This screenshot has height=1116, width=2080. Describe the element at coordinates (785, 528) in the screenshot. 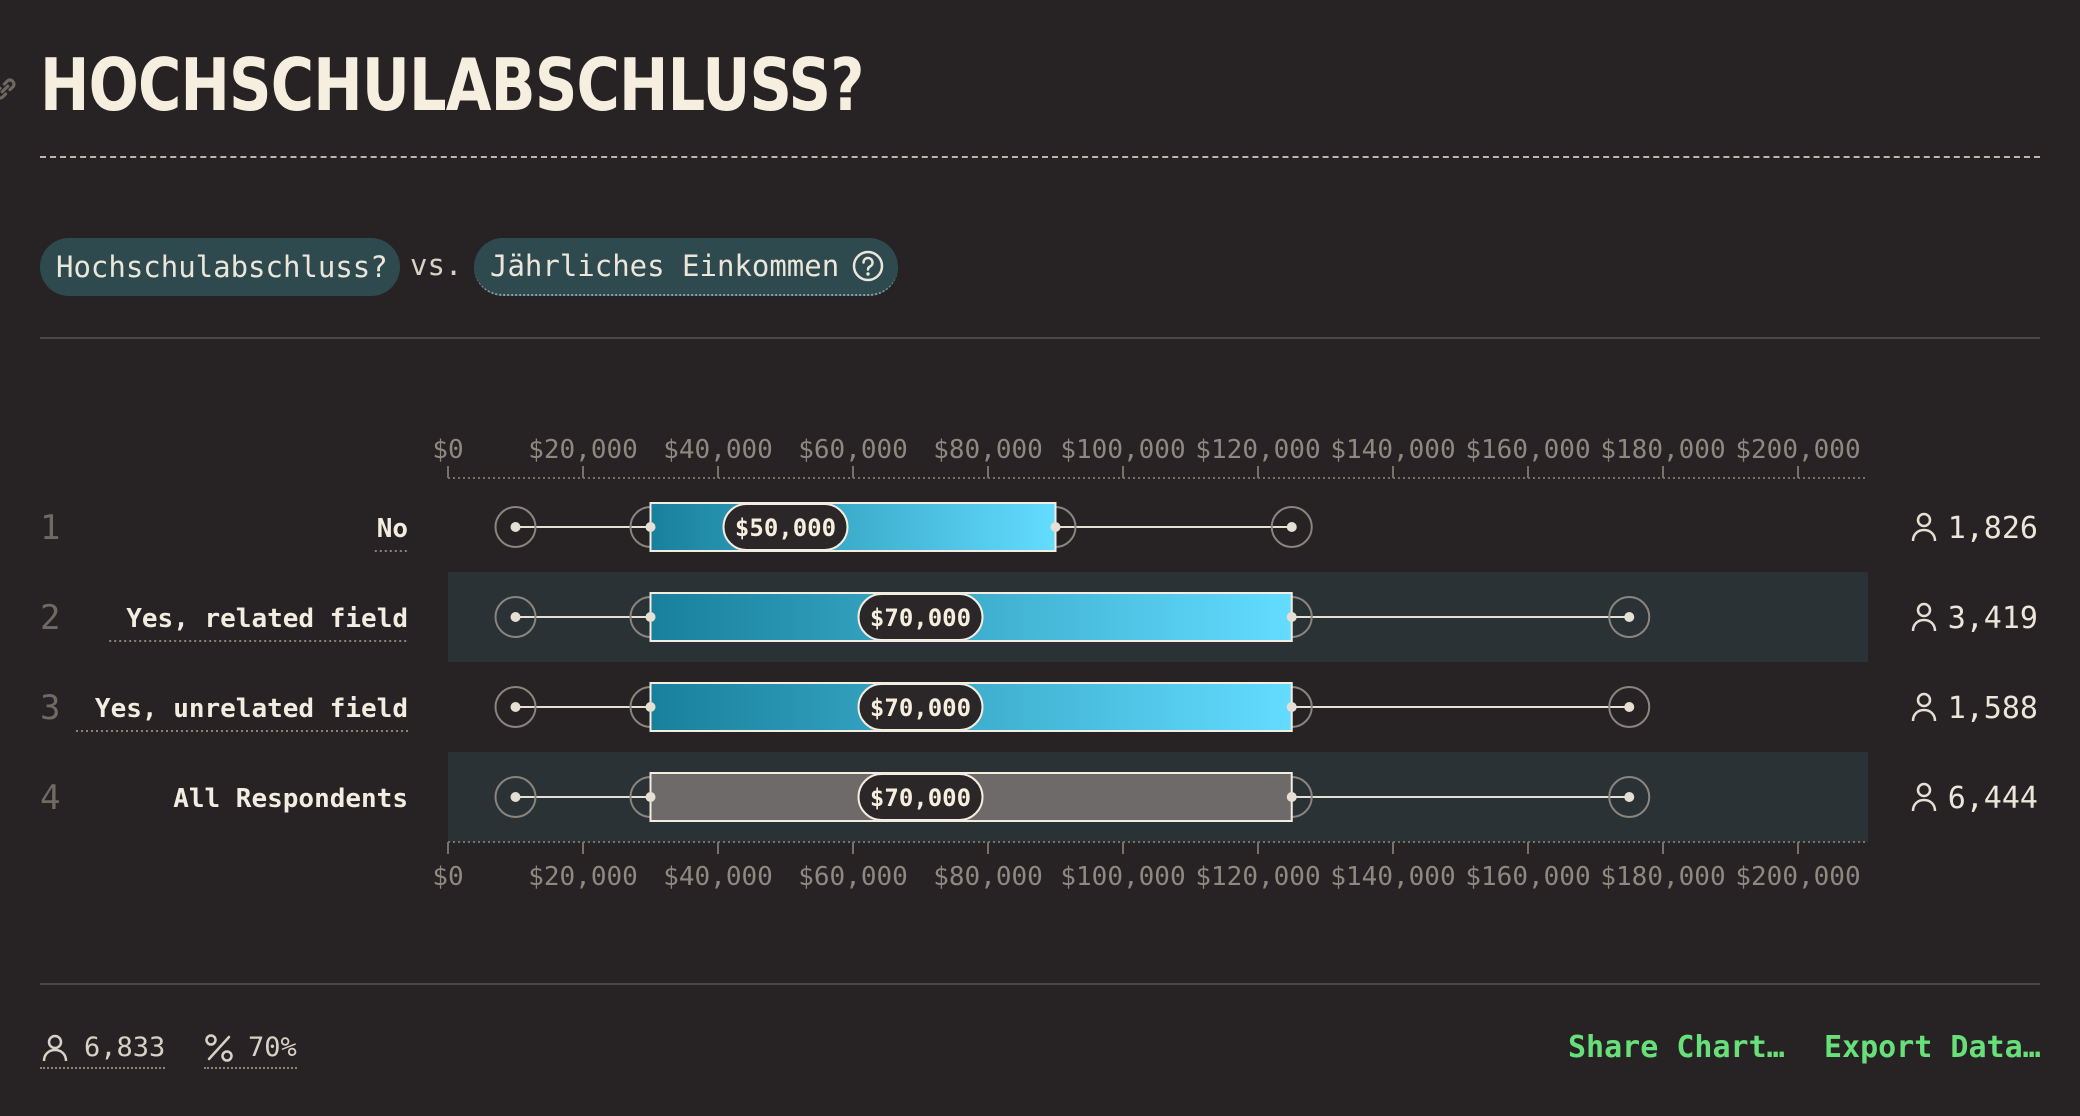

I see `median-label: $50,000` at that location.